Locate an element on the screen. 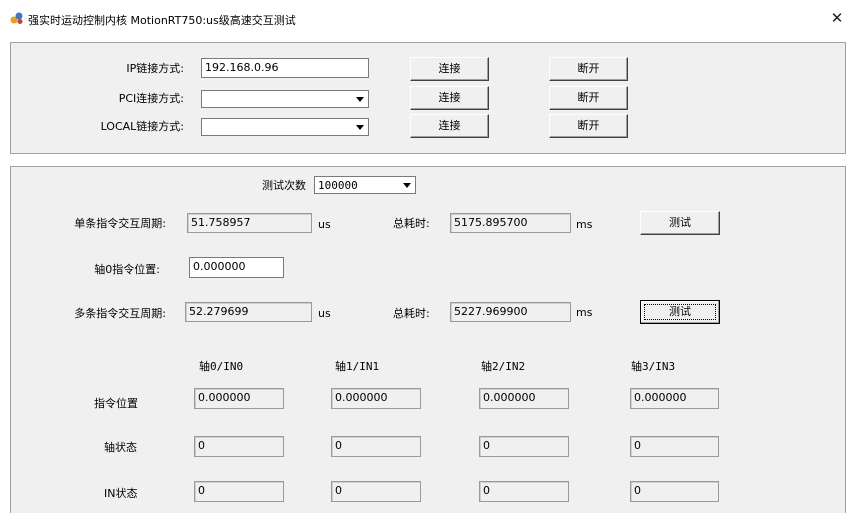  column-header-axis1: 轴1/IN1 is located at coordinates (357, 366).